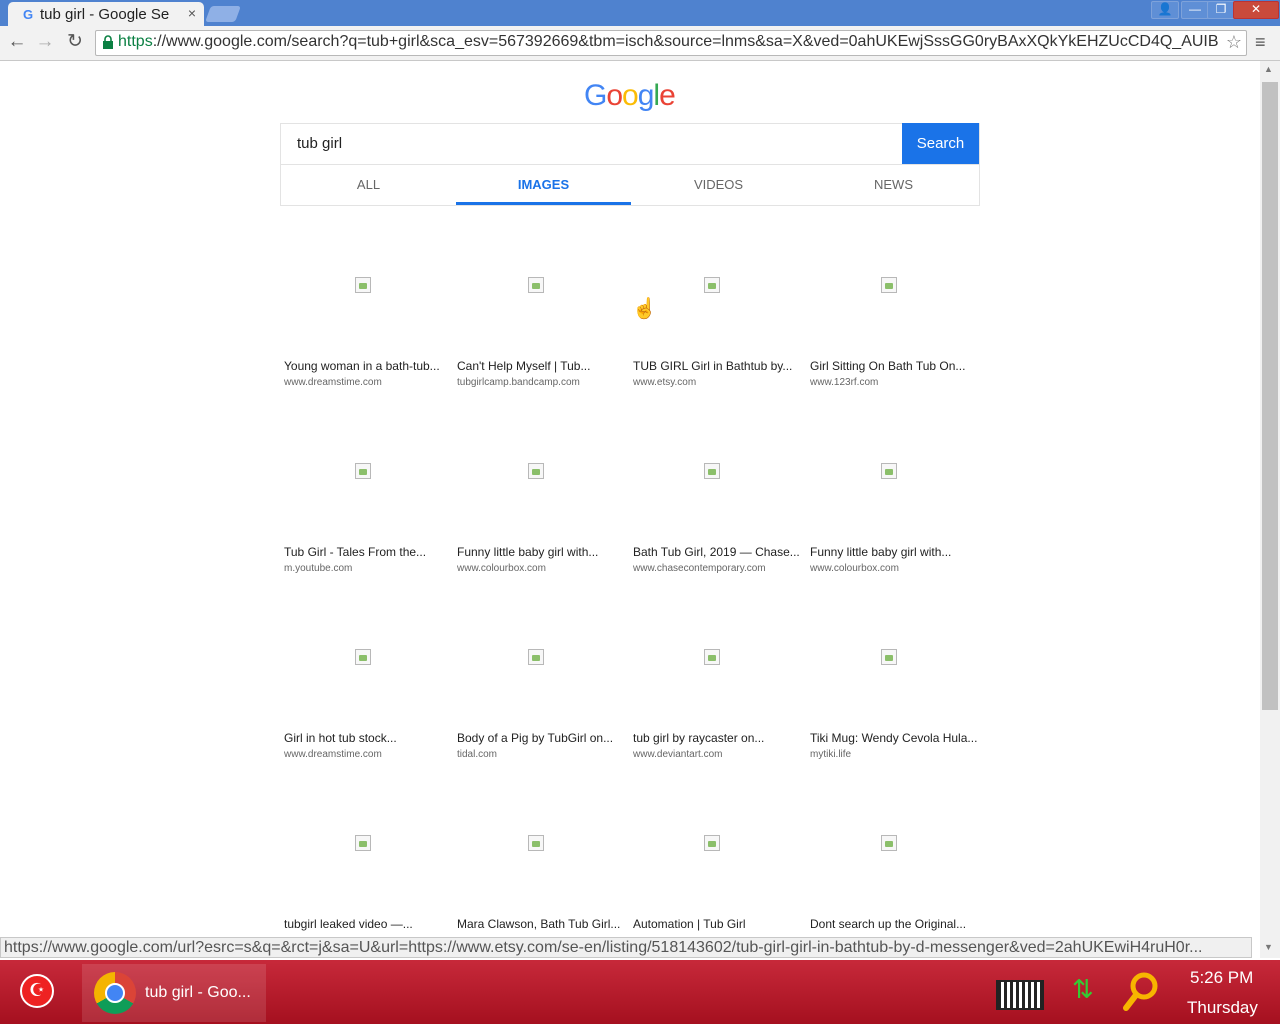  Describe the element at coordinates (1141, 991) in the screenshot. I see `search-magnifier-icon` at that location.